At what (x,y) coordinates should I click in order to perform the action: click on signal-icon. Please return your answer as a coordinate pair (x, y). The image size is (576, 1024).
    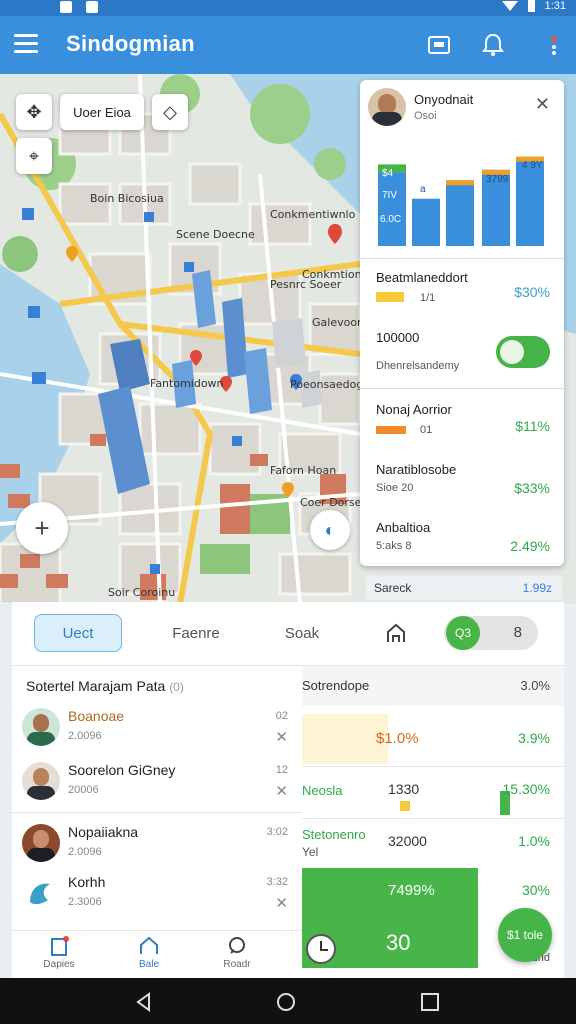
    Looking at the image, I should click on (509, 6).